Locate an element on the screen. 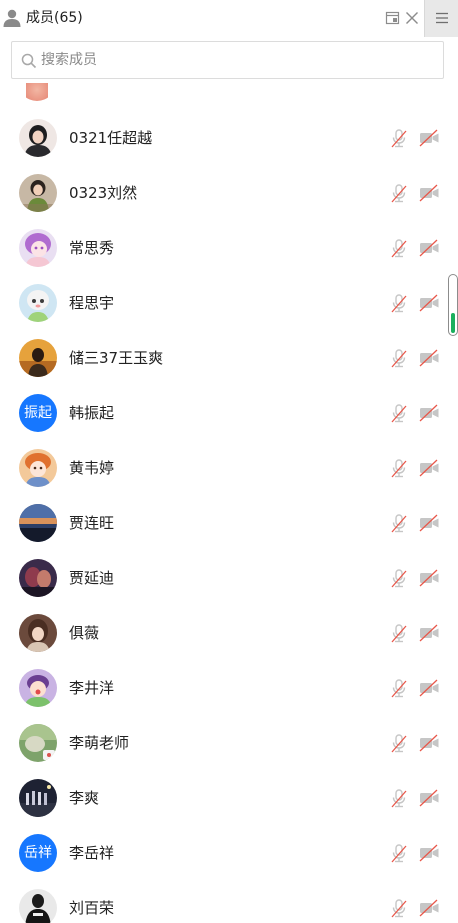  member-name: 程思宇 is located at coordinates (92, 303).